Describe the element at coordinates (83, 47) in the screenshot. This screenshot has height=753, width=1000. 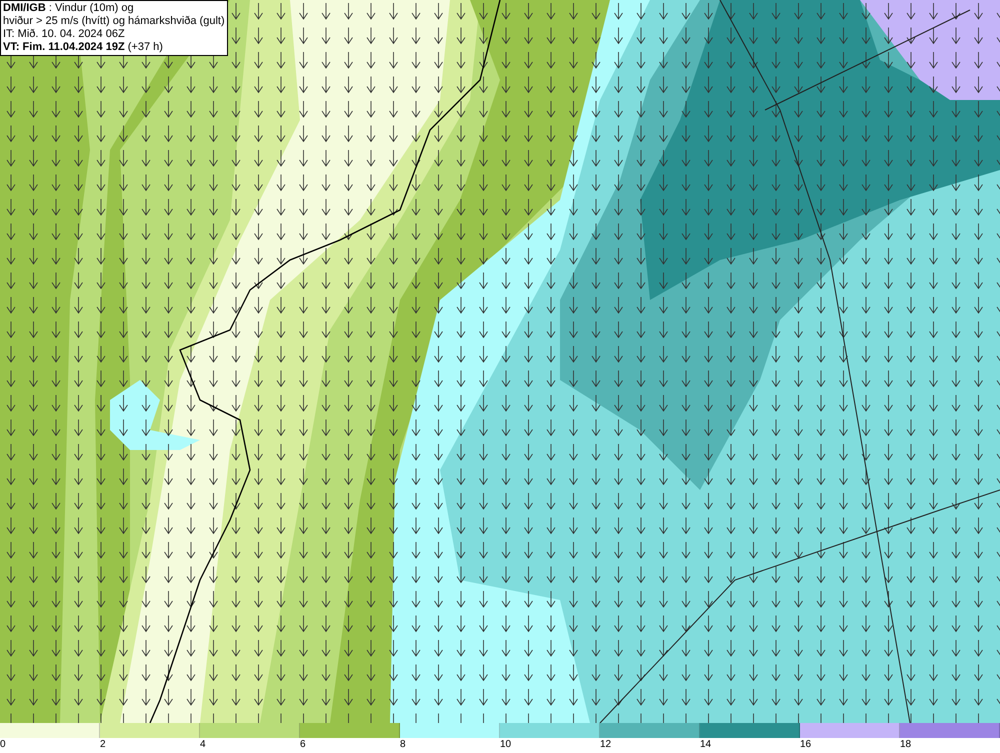
I see `info-line: VT: Fim. 11.04.2024 19Z (+37 h)` at that location.